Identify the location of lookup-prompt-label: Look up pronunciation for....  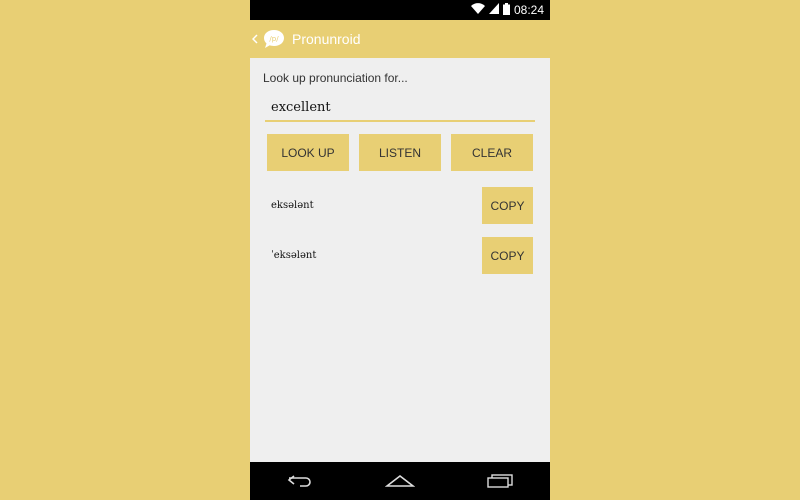
(335, 78).